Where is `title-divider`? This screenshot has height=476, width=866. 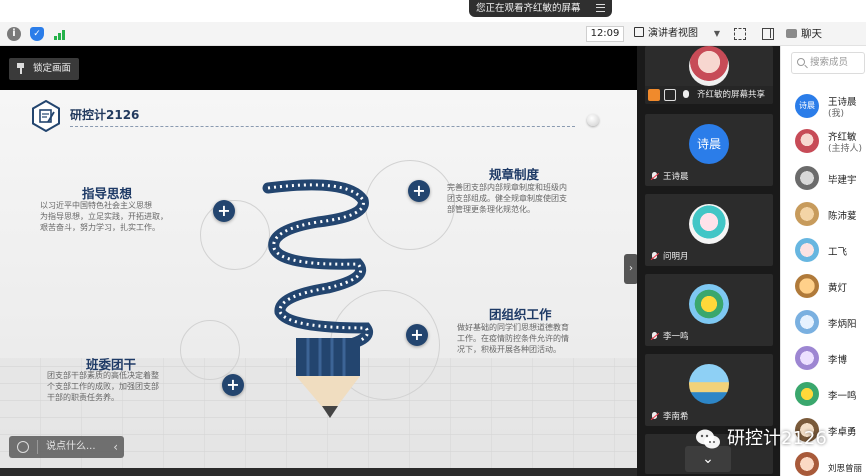
title-divider is located at coordinates (322, 126).